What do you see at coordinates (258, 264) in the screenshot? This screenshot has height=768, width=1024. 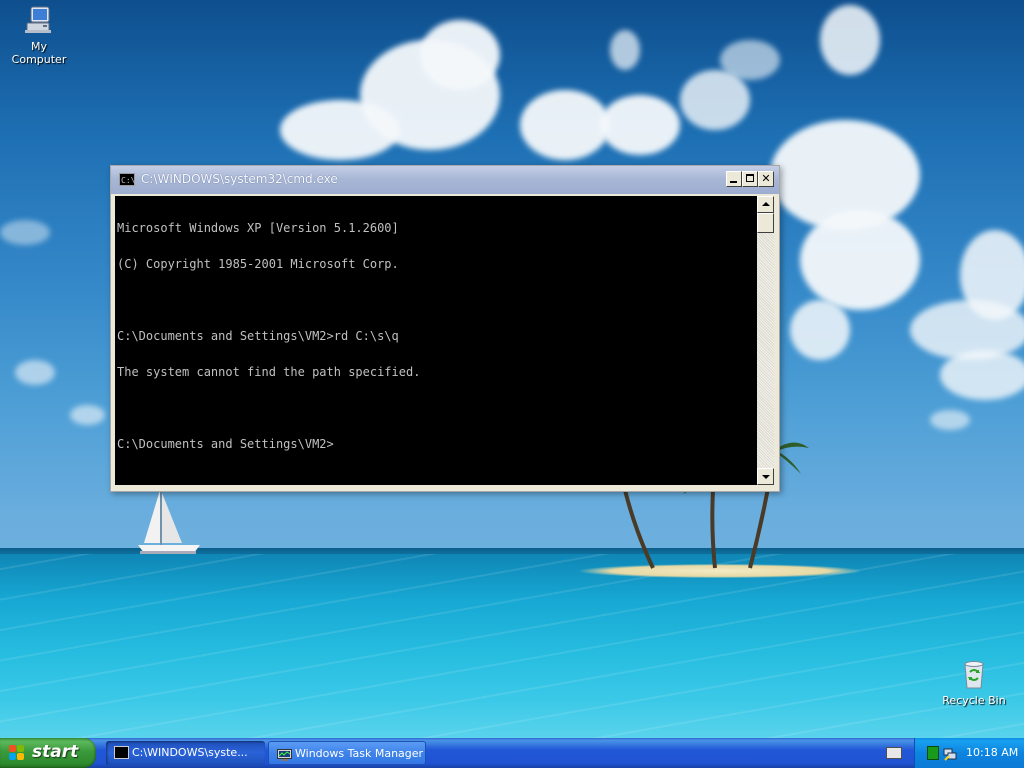 I see `console-line: (C) Copyright 1985-2001 Microsoft Corp.` at bounding box center [258, 264].